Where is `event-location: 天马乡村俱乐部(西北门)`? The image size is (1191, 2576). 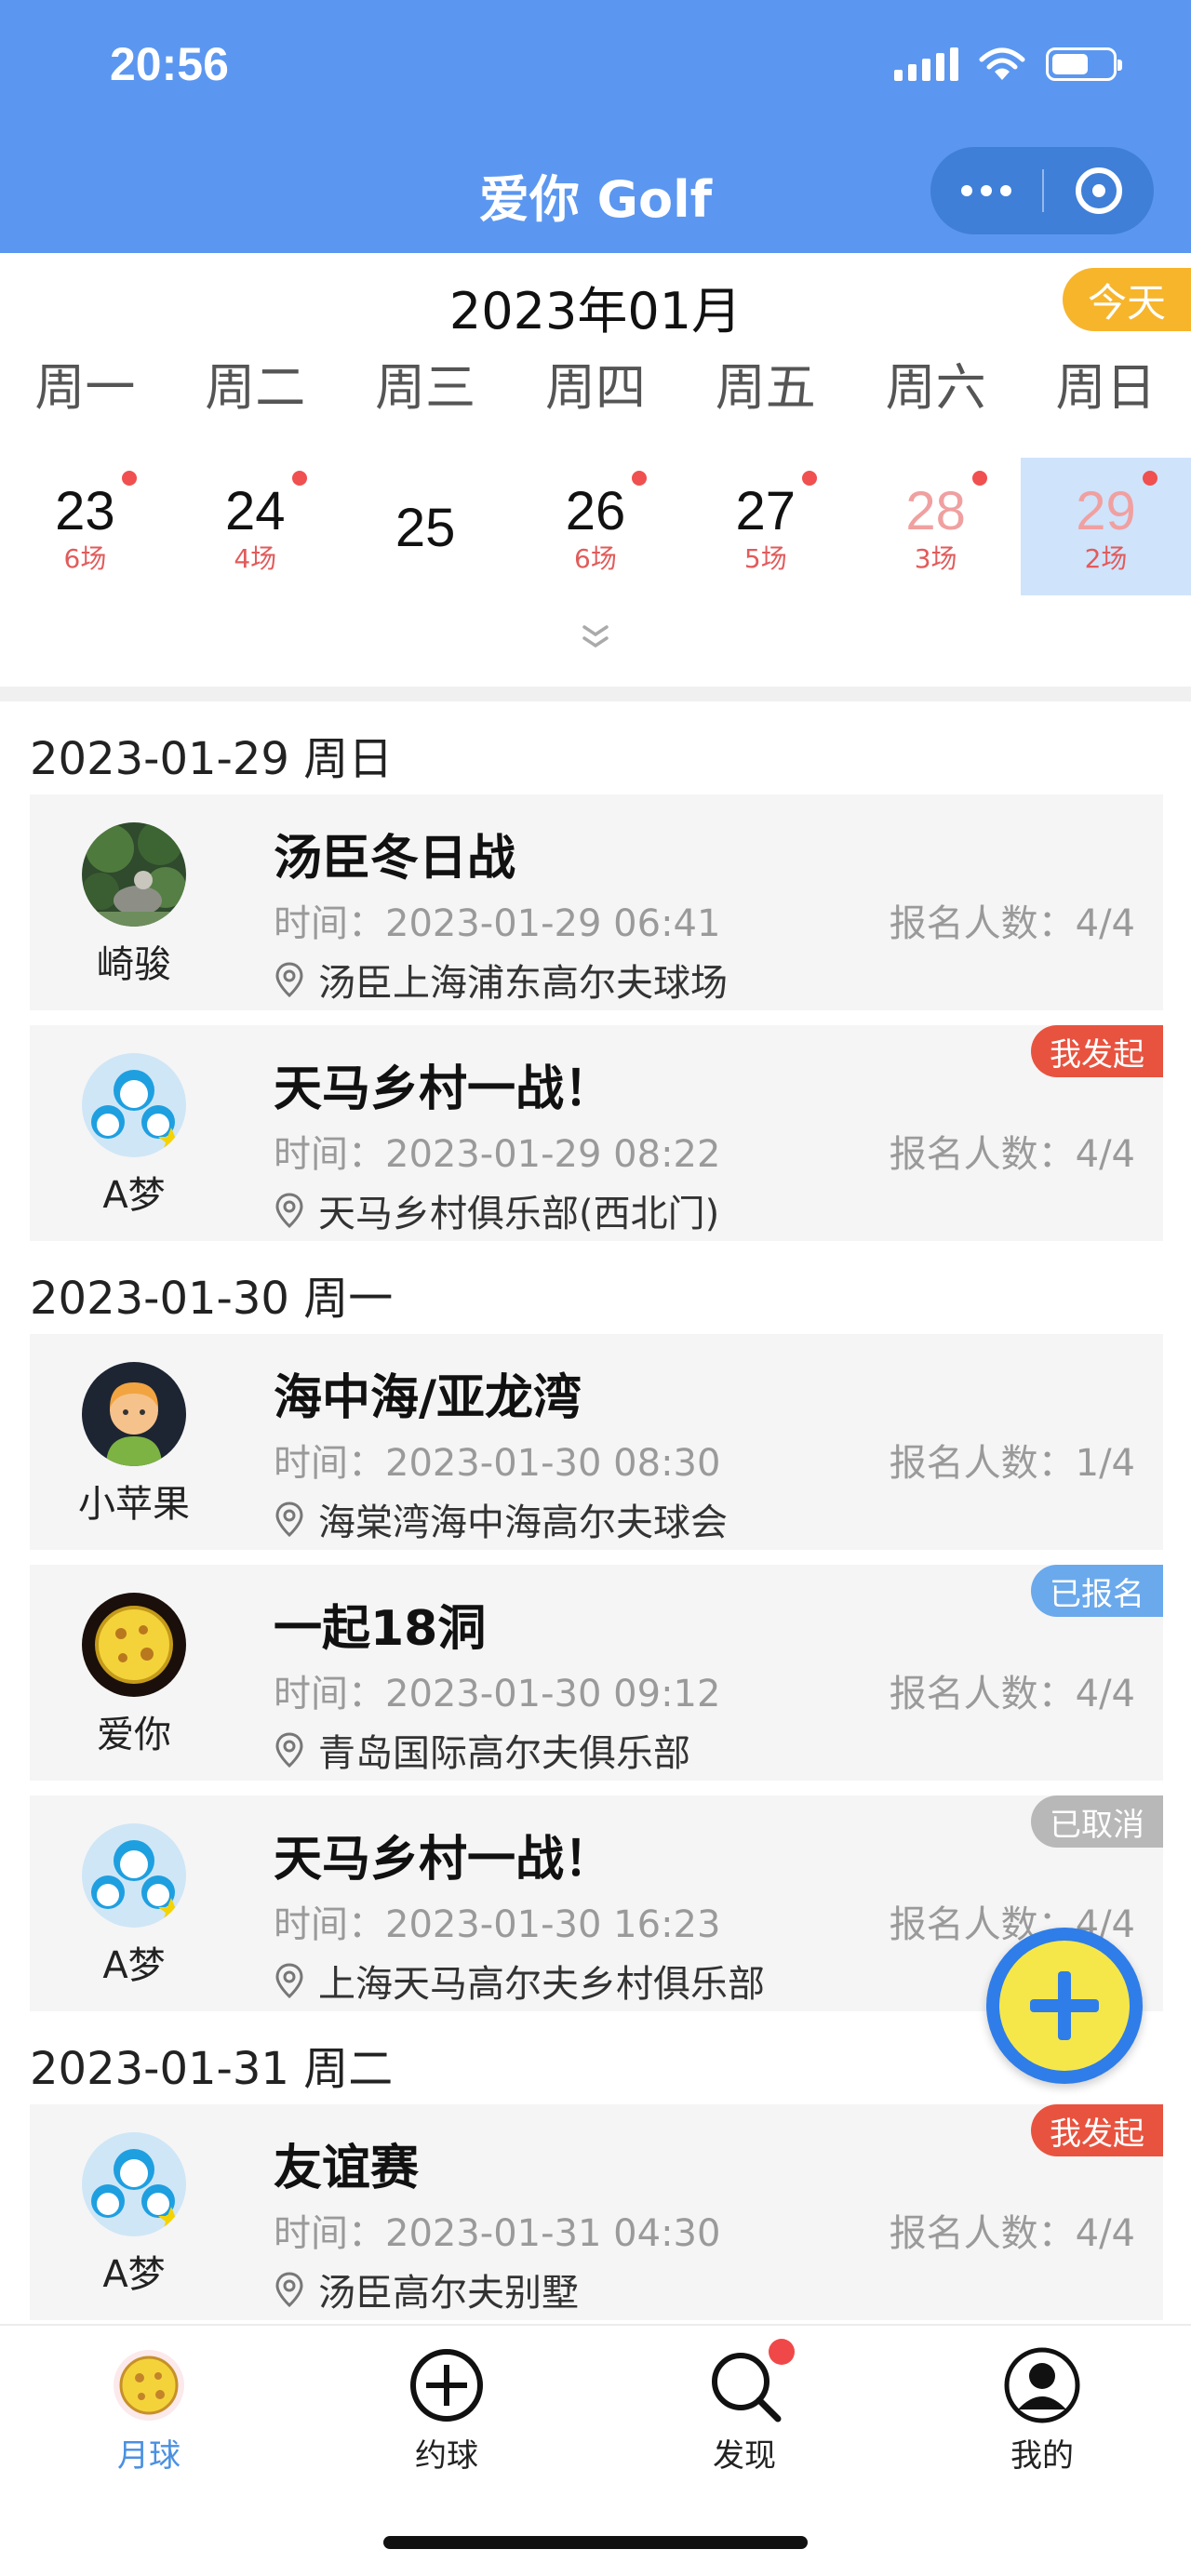
event-location: 天马乡村俱乐部(西北门) is located at coordinates (496, 1210).